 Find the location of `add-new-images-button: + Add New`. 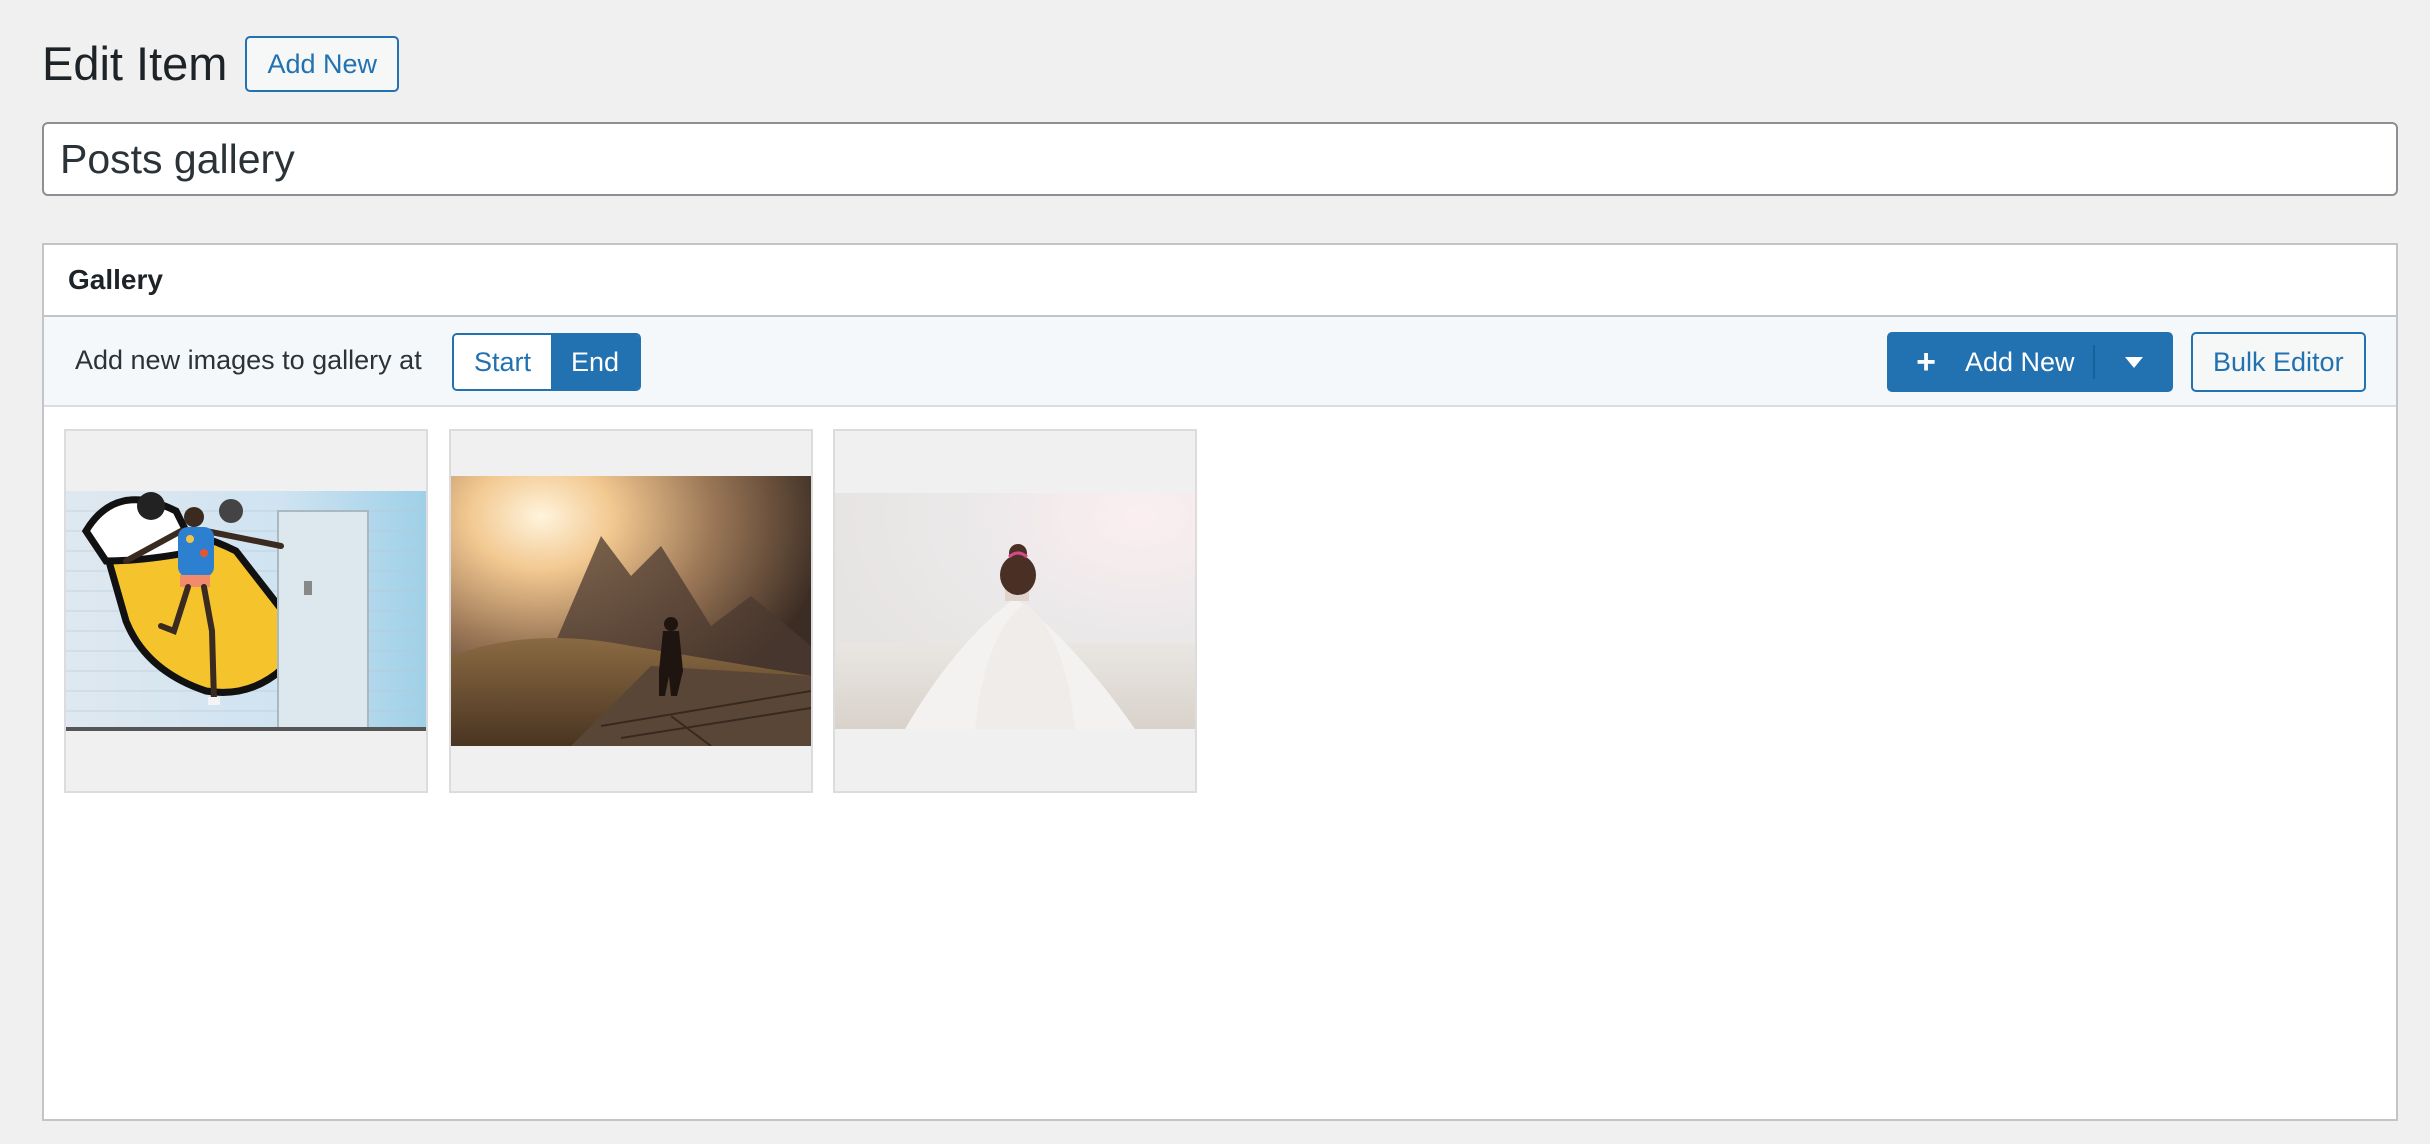

add-new-images-button: + Add New is located at coordinates (1990, 362).